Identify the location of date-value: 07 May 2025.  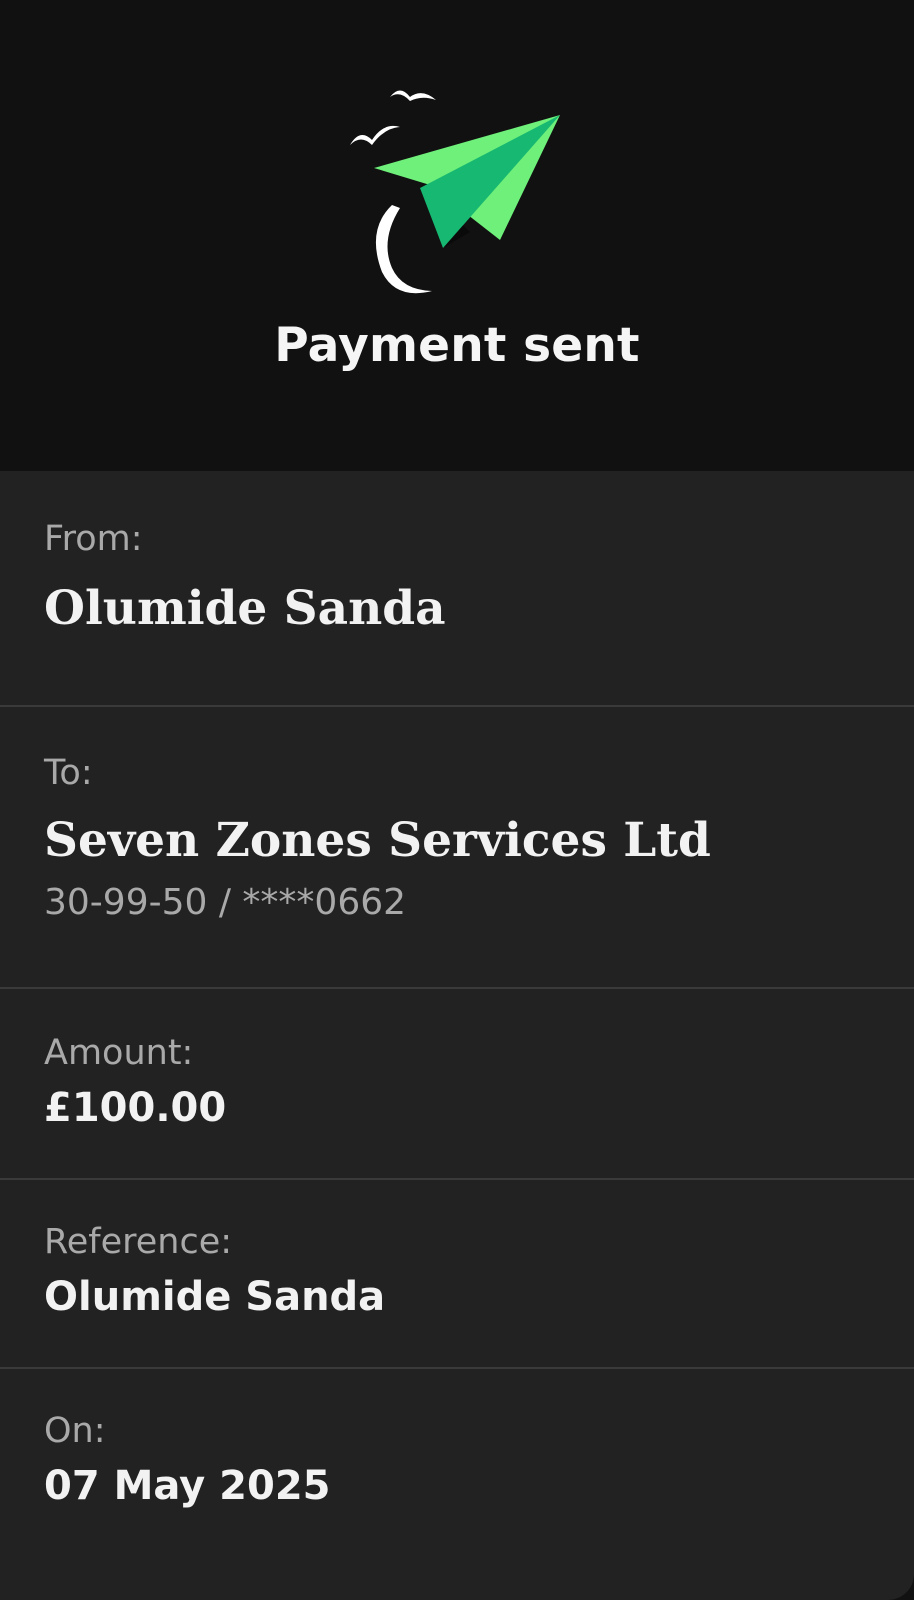
(187, 1486).